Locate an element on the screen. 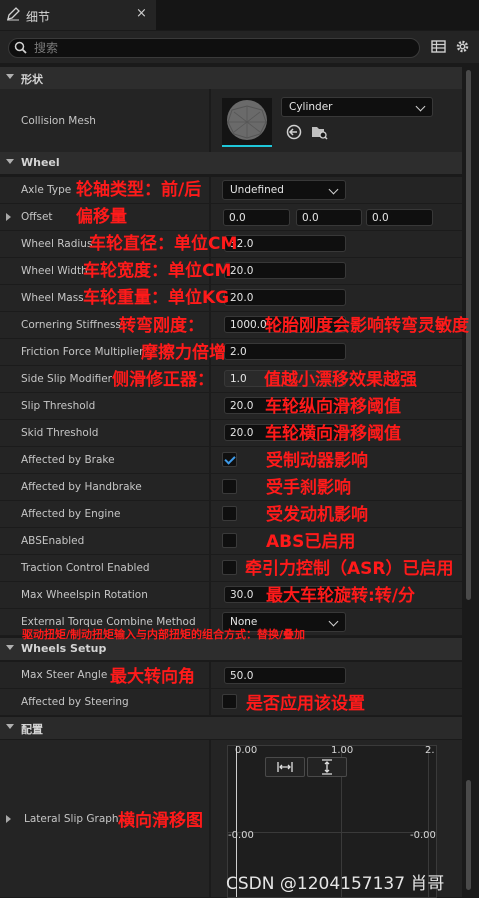 This screenshot has height=898, width=479. max-steer-angle-field: 50.0 is located at coordinates (285, 675).